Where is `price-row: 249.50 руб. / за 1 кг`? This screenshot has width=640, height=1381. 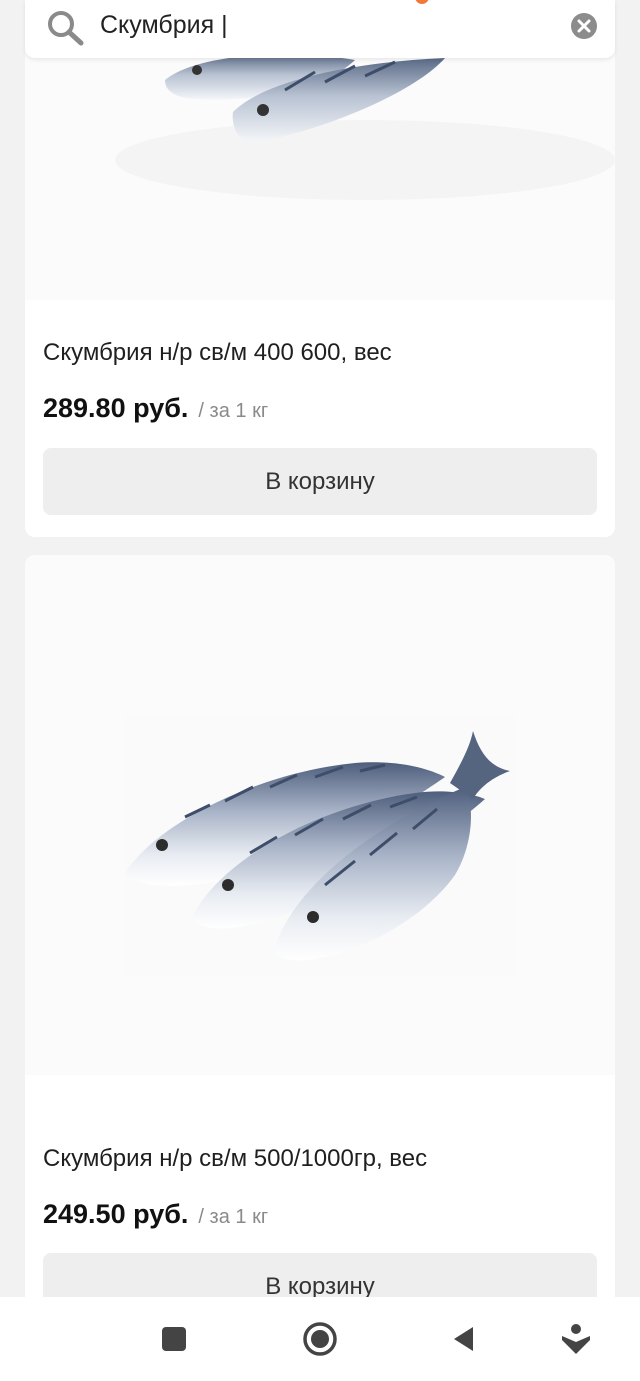 price-row: 249.50 руб. / за 1 кг is located at coordinates (155, 1214).